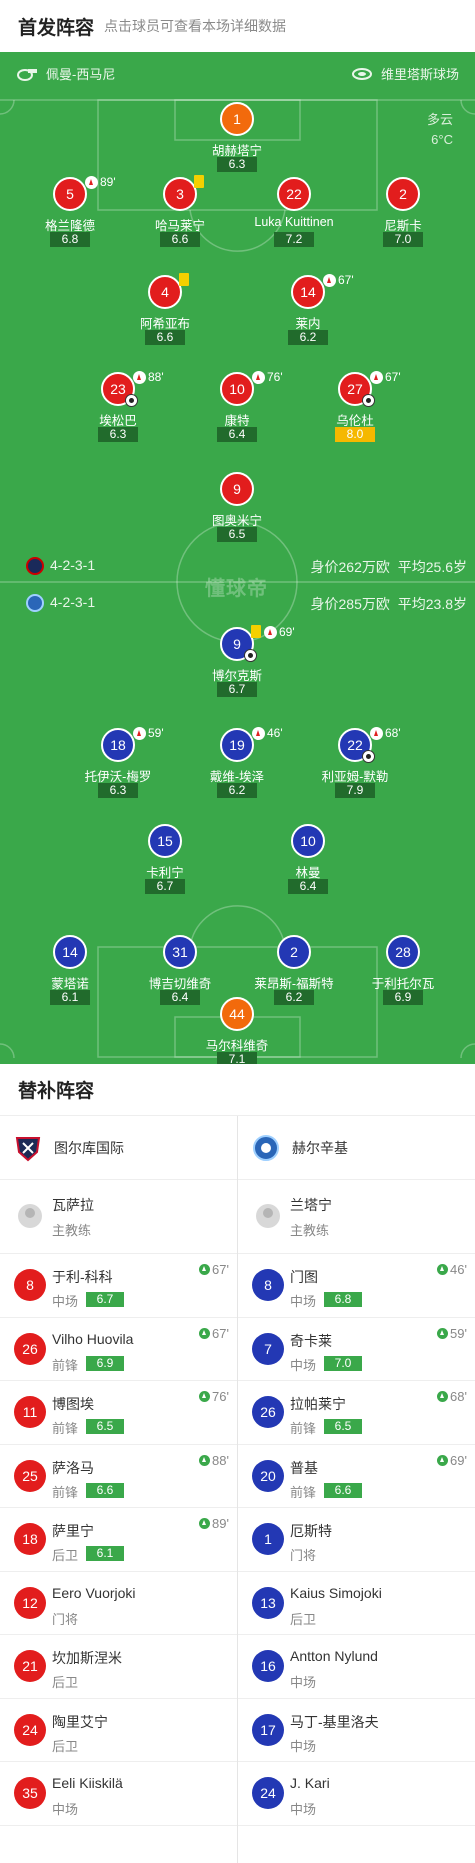 This screenshot has height=1863, width=475. I want to click on player-23: 23 88' 埃松巴 6.3, so click(118, 411).